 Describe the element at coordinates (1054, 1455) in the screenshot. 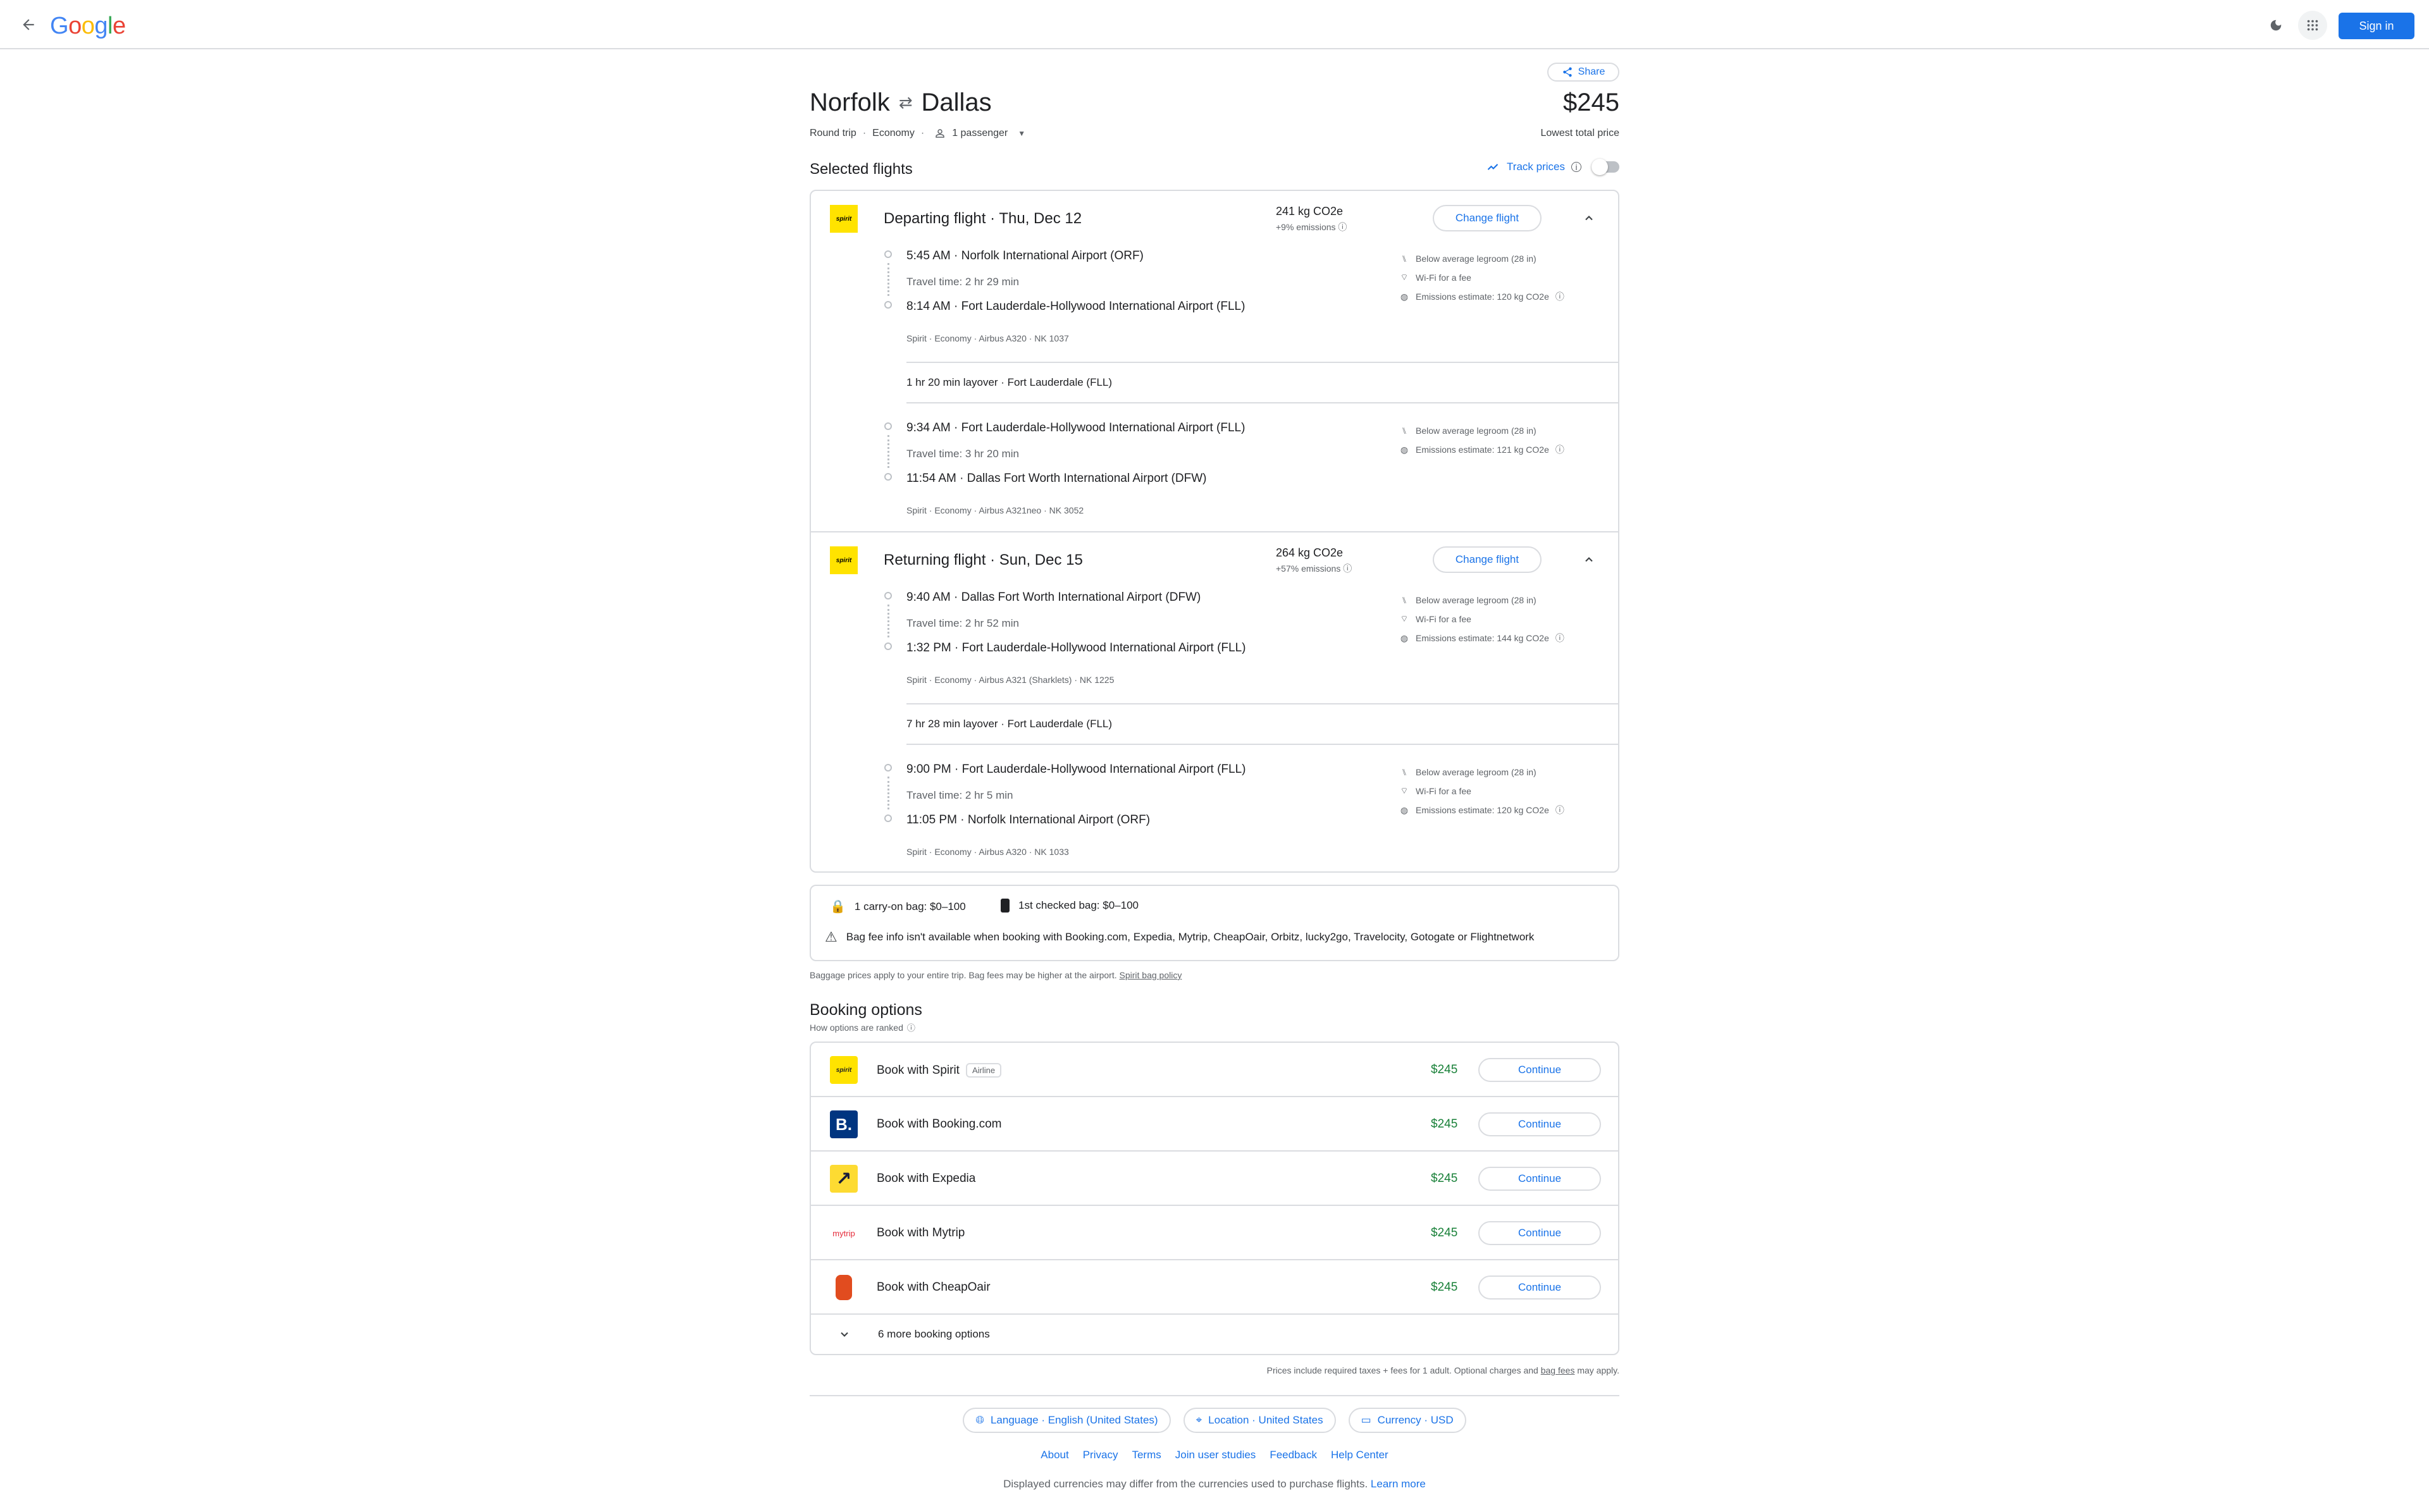

I see `about-link: About` at that location.